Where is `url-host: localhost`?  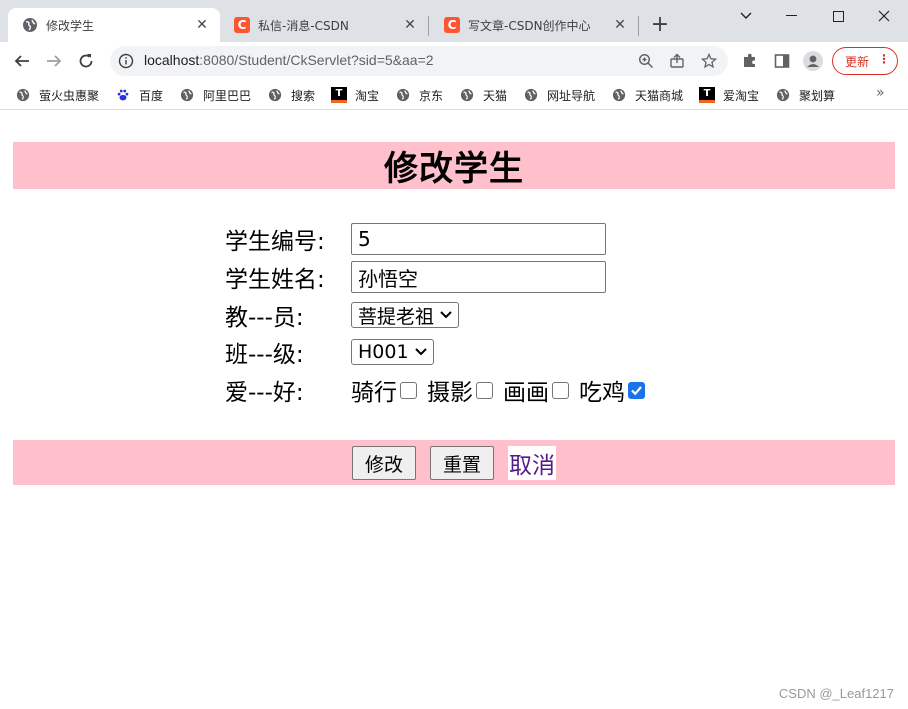 url-host: localhost is located at coordinates (172, 60).